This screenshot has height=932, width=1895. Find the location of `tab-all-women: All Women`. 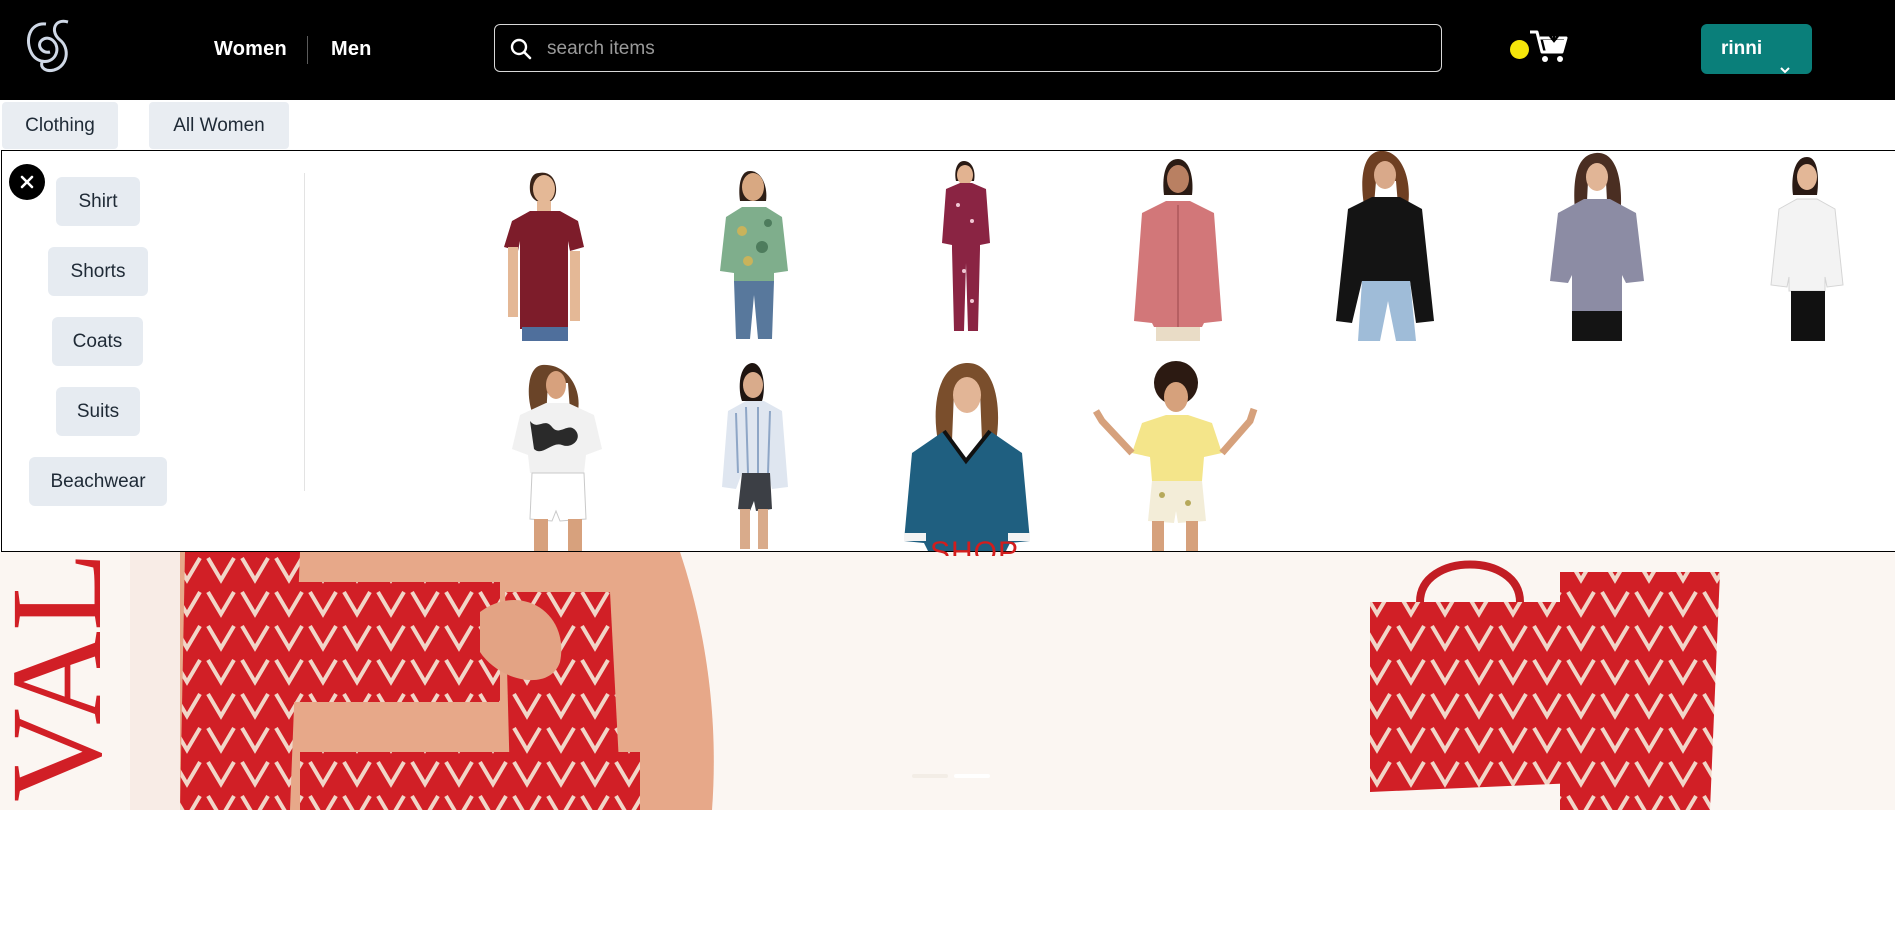

tab-all-women: All Women is located at coordinates (219, 125).